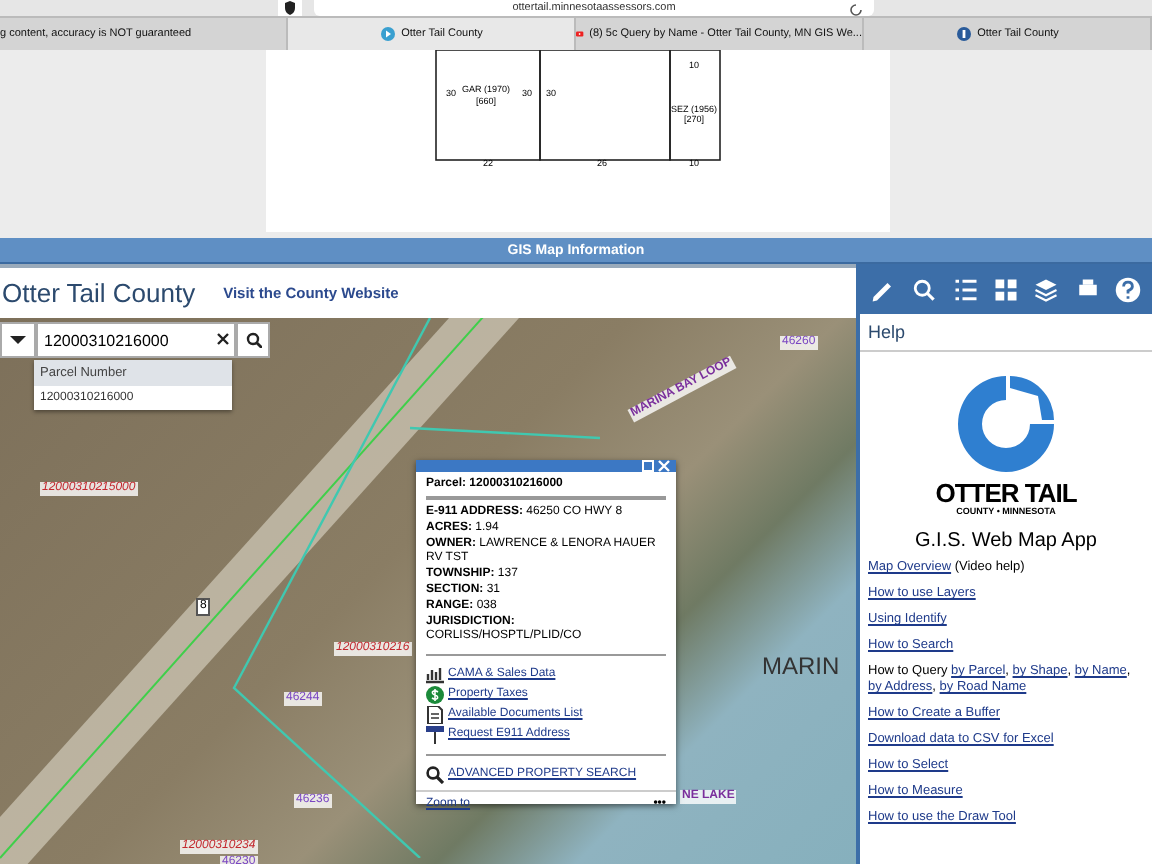  I want to click on reload-icon, so click(855, 8).